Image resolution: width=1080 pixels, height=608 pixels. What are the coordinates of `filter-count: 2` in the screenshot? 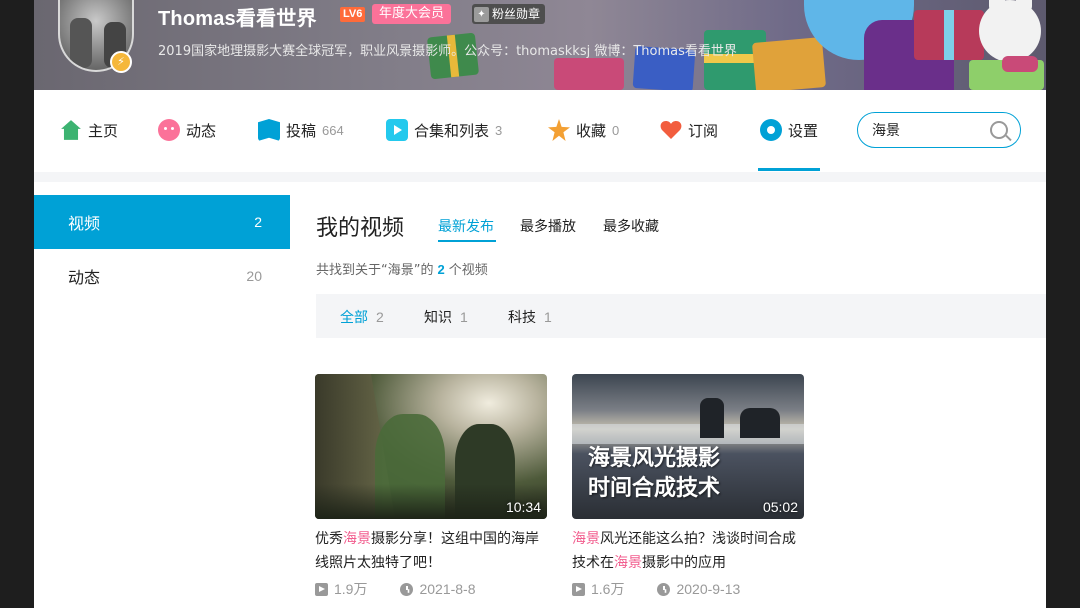 It's located at (380, 317).